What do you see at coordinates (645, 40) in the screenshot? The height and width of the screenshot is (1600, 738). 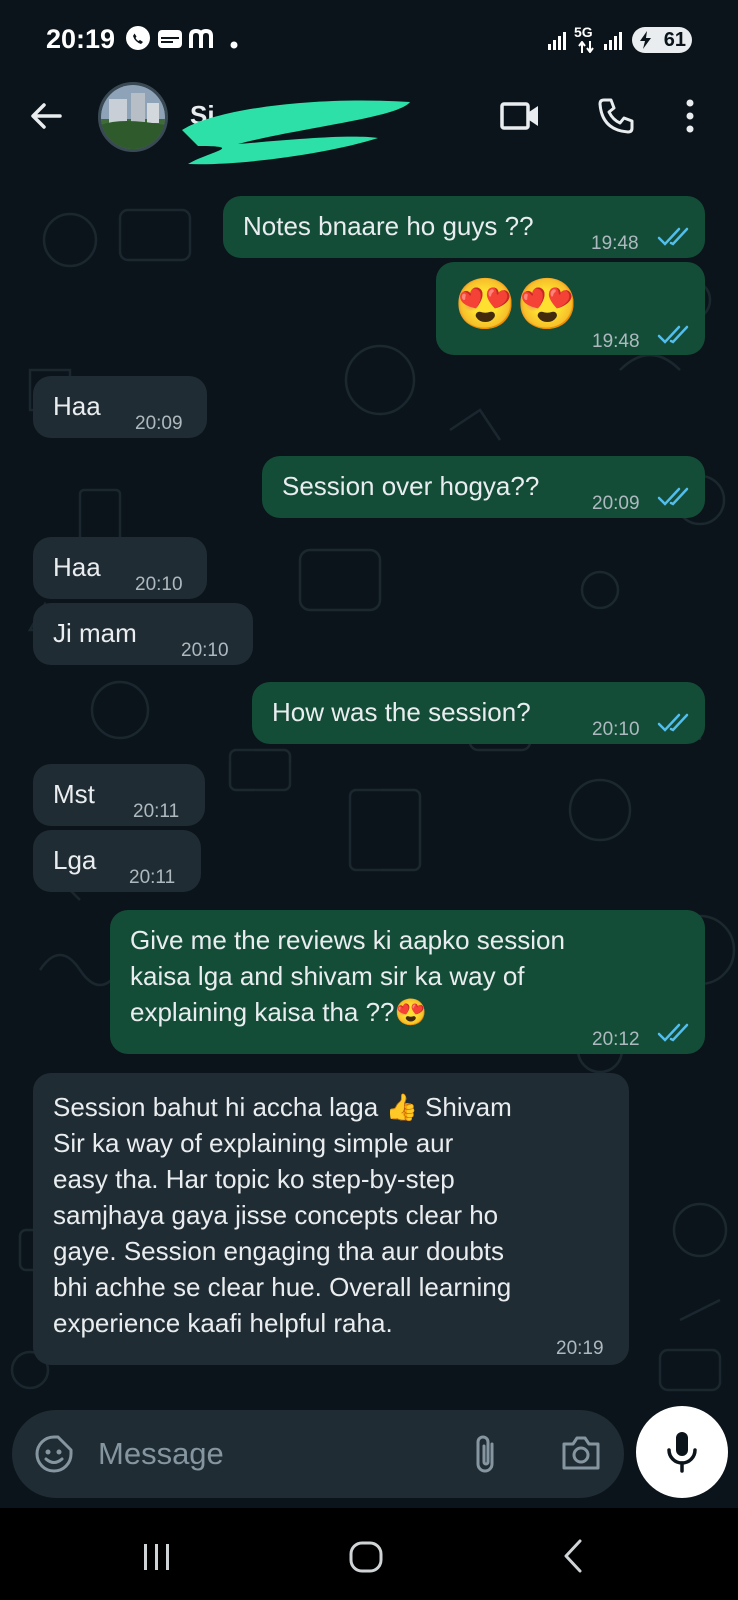 I see `charging-icon` at bounding box center [645, 40].